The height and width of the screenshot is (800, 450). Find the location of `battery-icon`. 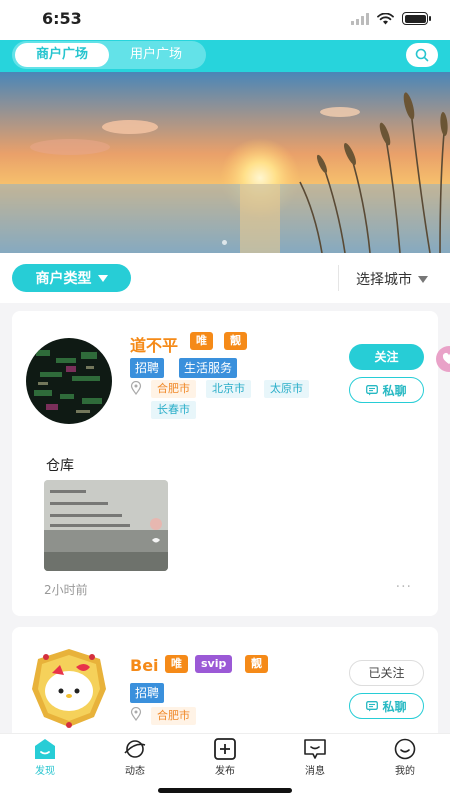

battery-icon is located at coordinates (416, 18).